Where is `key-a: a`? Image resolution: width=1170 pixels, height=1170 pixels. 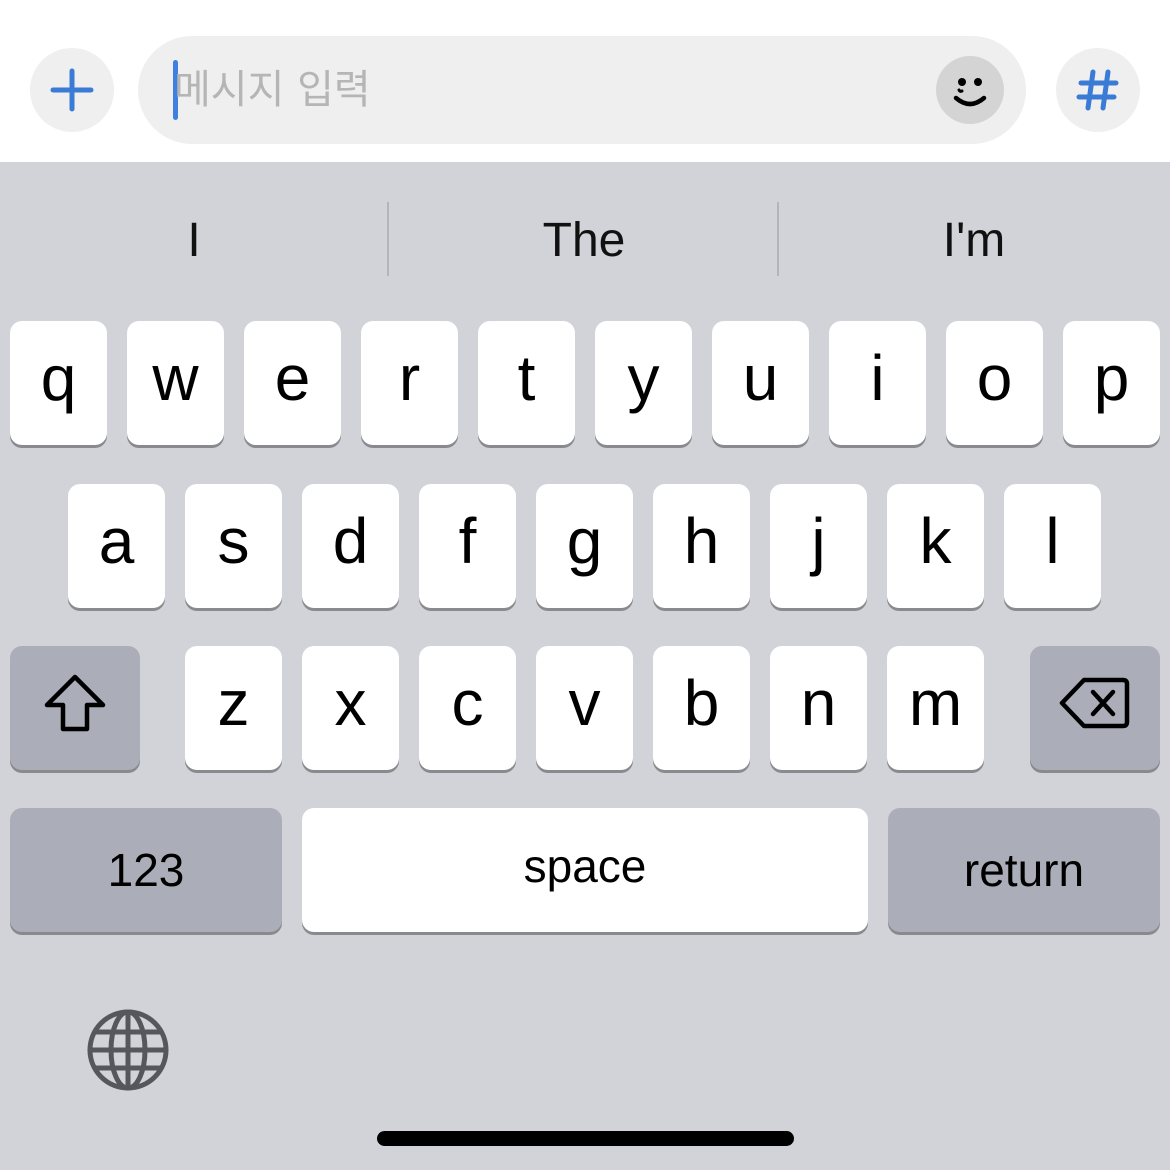
key-a: a is located at coordinates (116, 546).